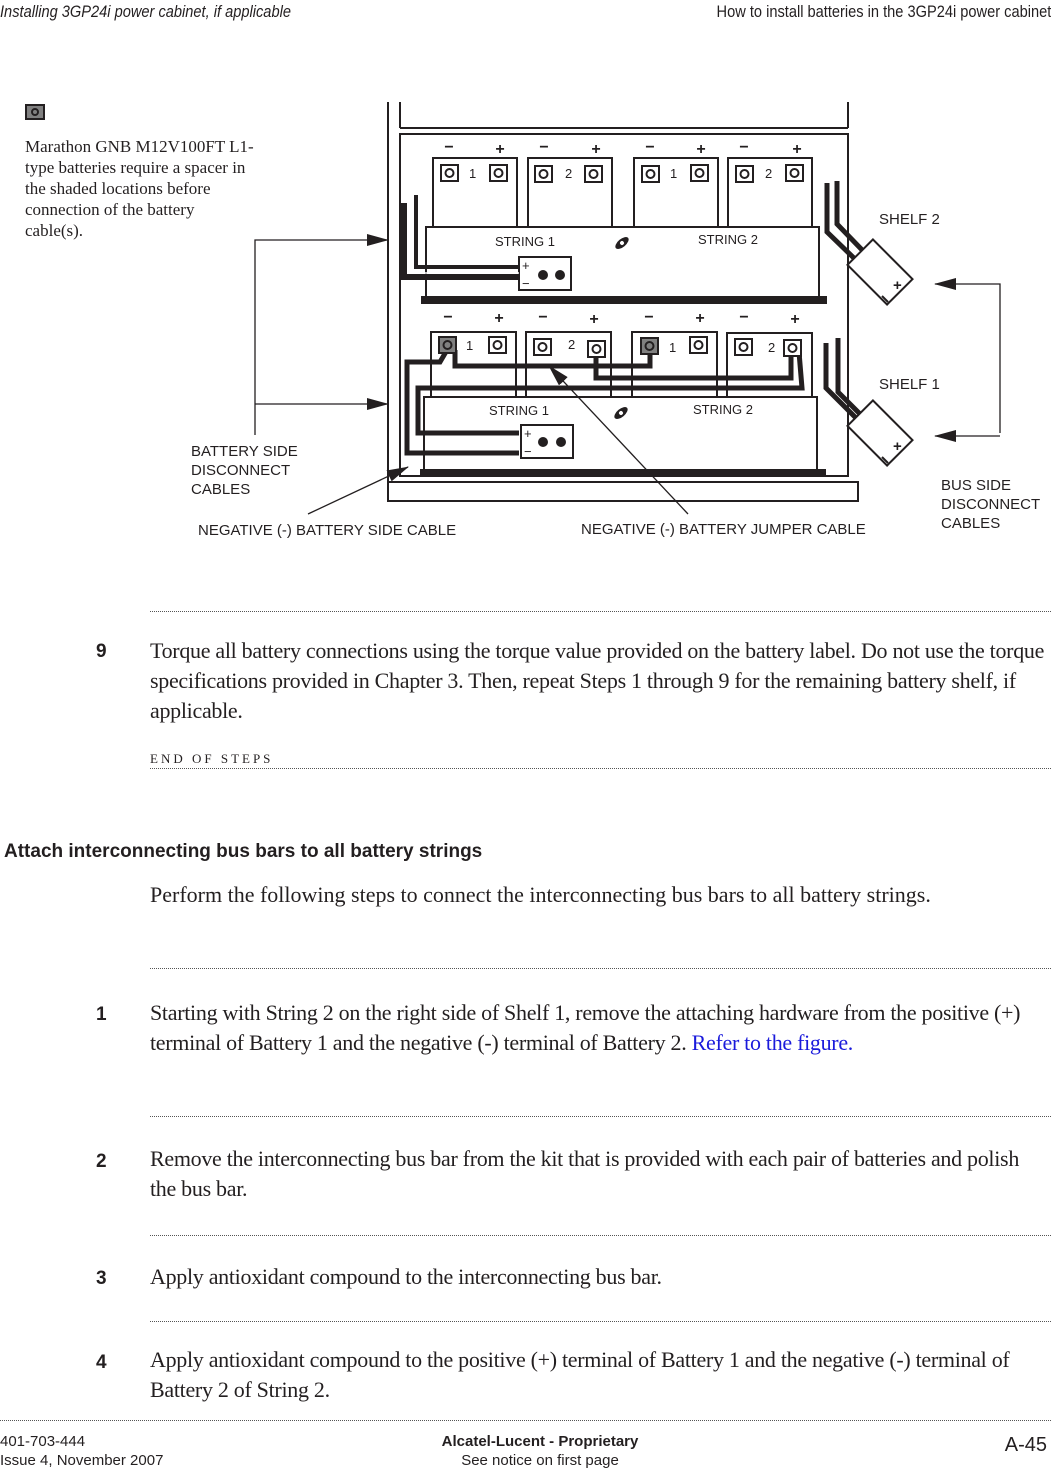 The image size is (1051, 1472). I want to click on notice-text: See notice on first page, so click(540, 1460).